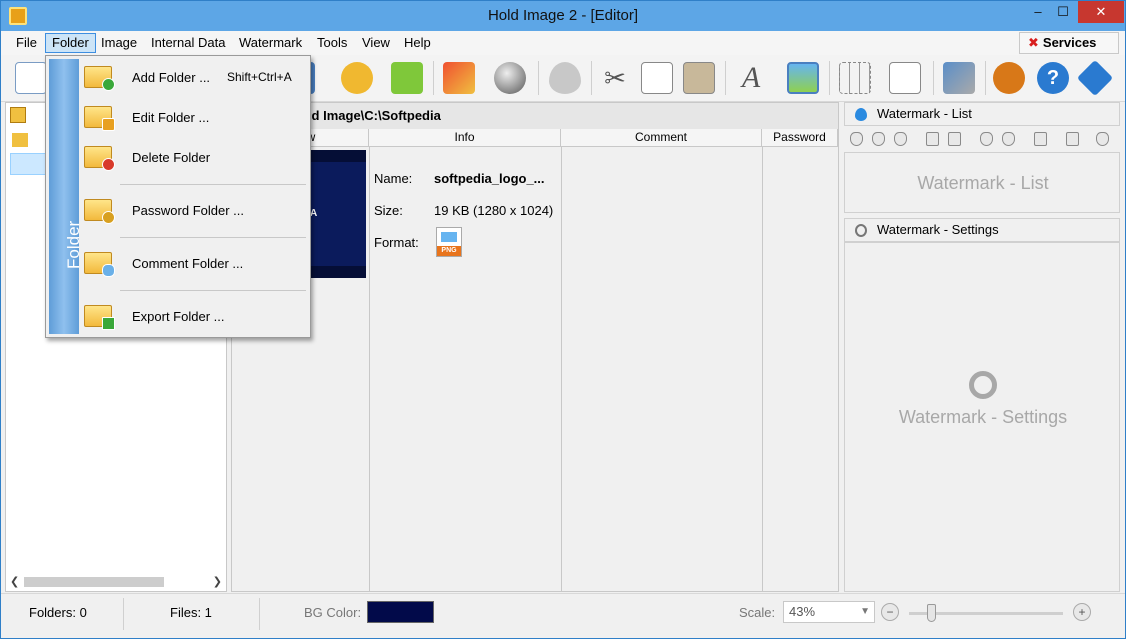 The height and width of the screenshot is (639, 1126). Describe the element at coordinates (108, 84) in the screenshot. I see `add-badge-icon` at that location.